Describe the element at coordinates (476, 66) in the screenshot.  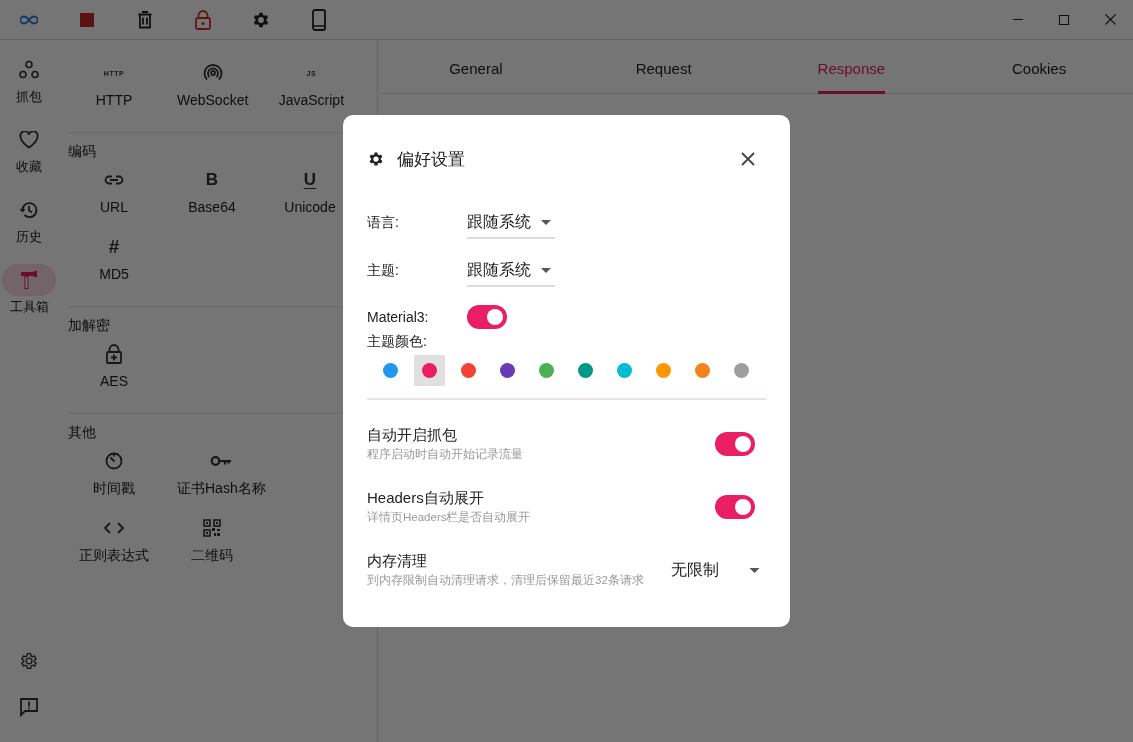
I see `tab: General` at that location.